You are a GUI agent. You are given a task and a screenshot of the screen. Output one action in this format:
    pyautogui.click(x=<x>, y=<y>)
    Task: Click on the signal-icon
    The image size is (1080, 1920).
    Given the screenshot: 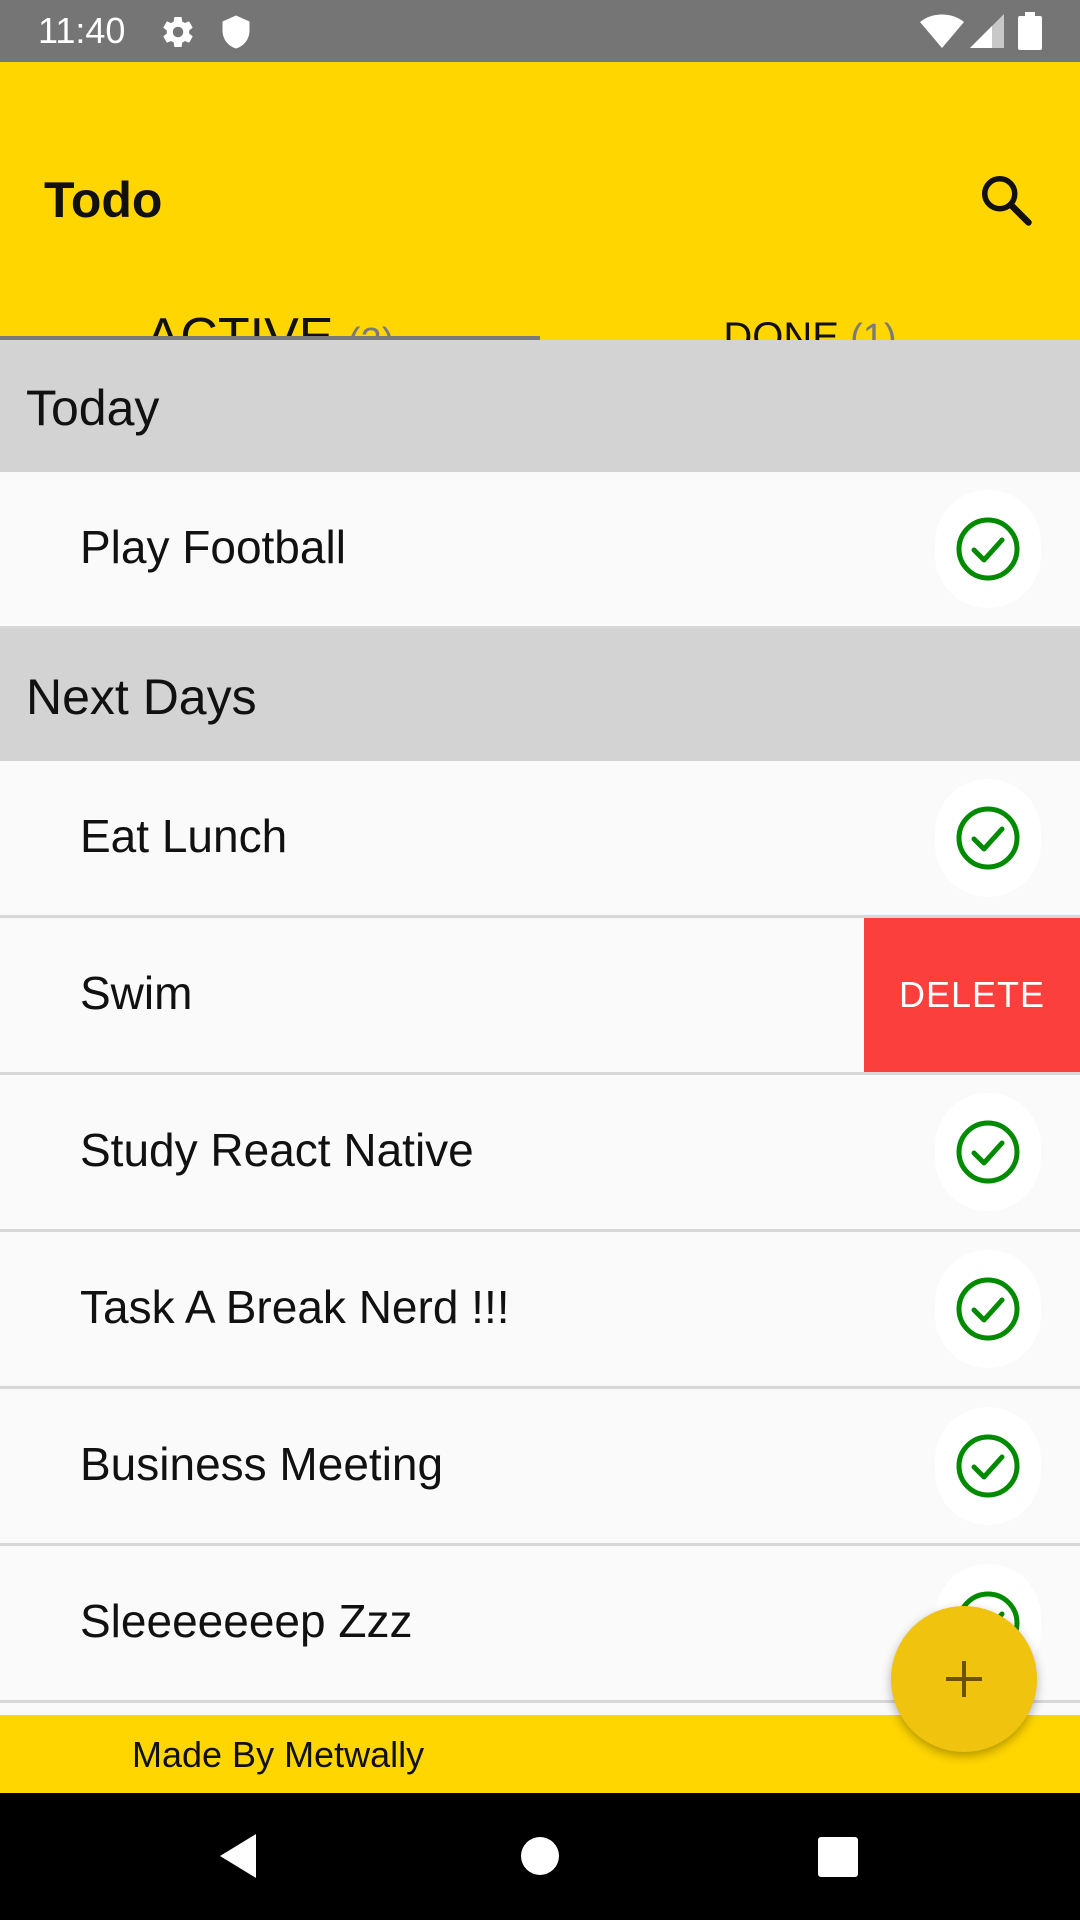 What is the action you would take?
    pyautogui.click(x=987, y=31)
    